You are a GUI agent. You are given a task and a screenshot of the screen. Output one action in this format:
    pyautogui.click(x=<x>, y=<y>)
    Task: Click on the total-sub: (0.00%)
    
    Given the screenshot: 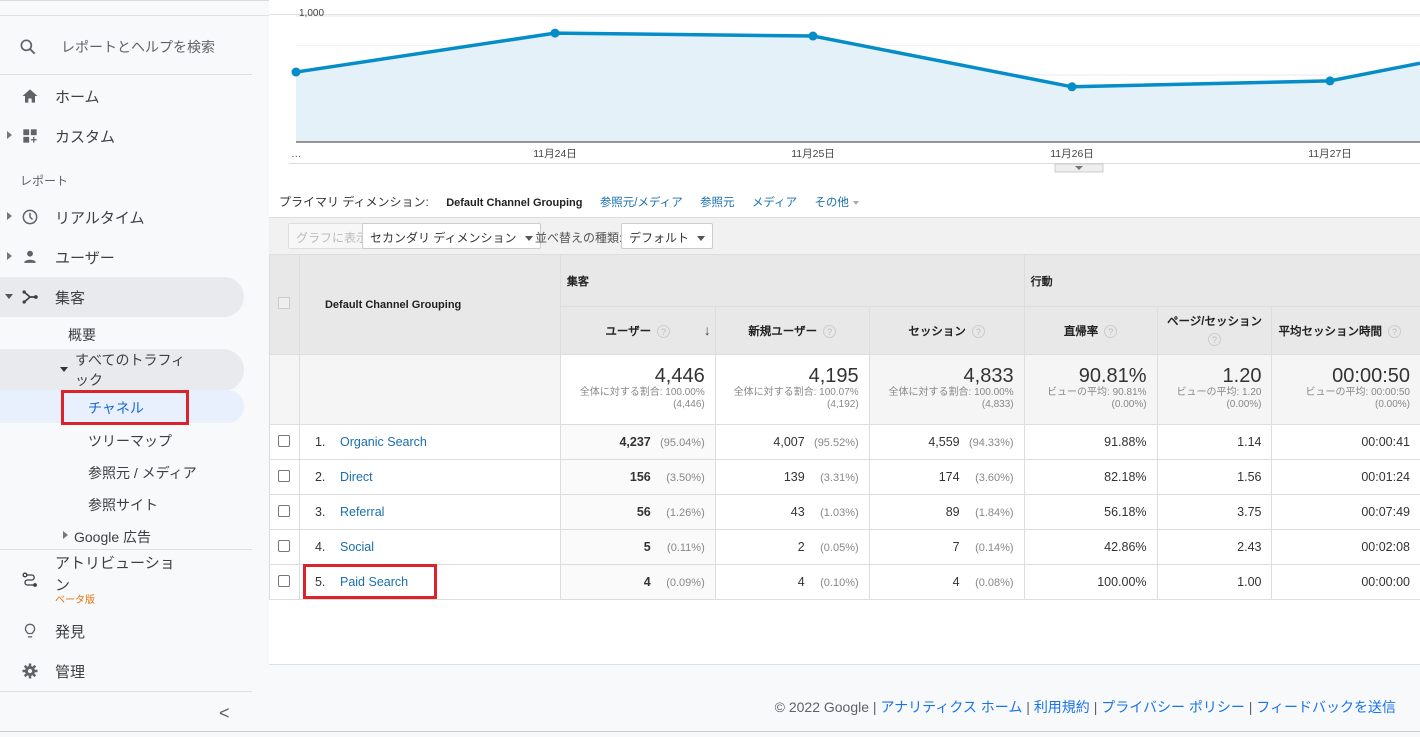 What is the action you would take?
    pyautogui.click(x=1129, y=404)
    